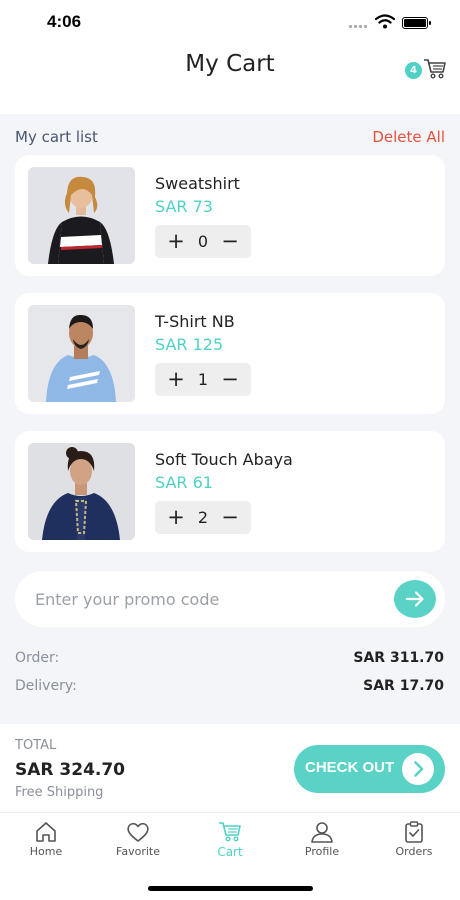 The height and width of the screenshot is (900, 460). I want to click on battery-icon, so click(416, 23).